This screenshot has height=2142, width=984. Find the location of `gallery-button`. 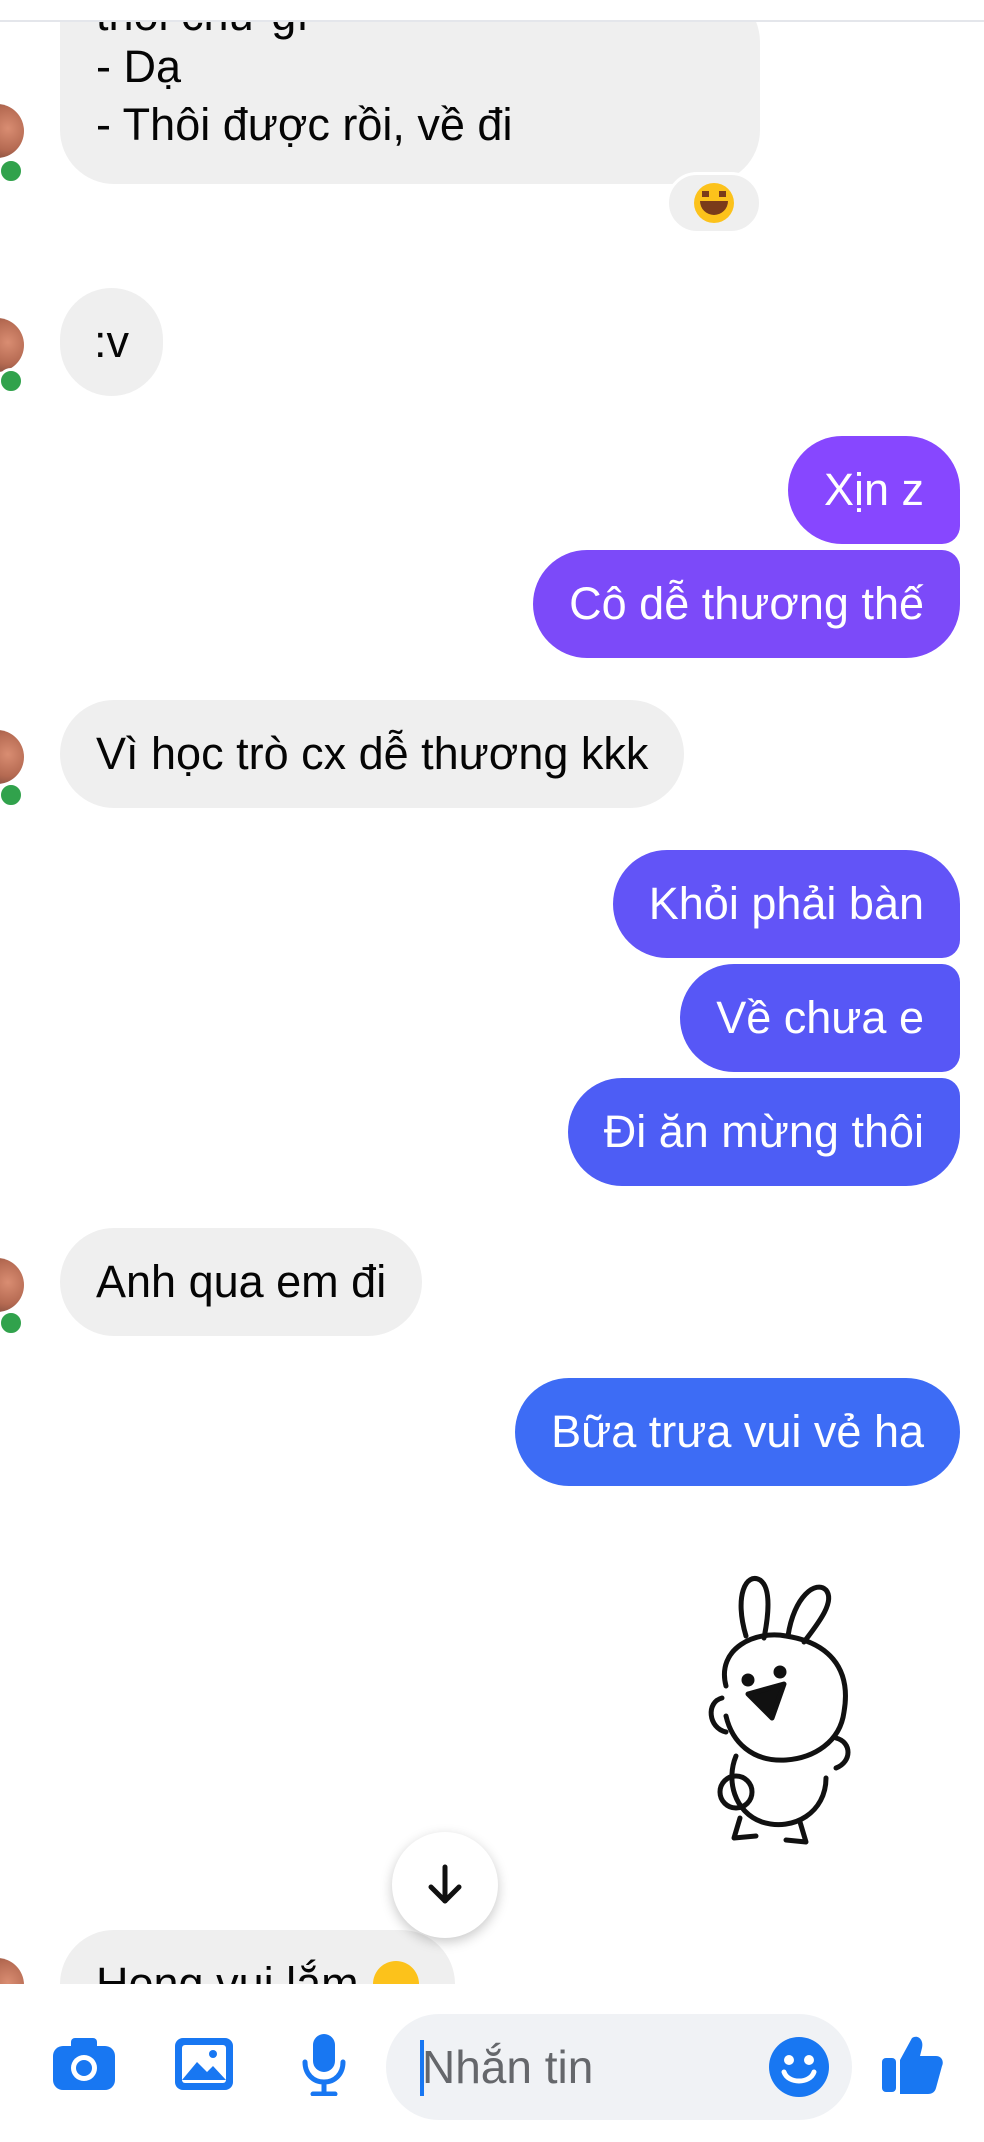

gallery-button is located at coordinates (204, 2064).